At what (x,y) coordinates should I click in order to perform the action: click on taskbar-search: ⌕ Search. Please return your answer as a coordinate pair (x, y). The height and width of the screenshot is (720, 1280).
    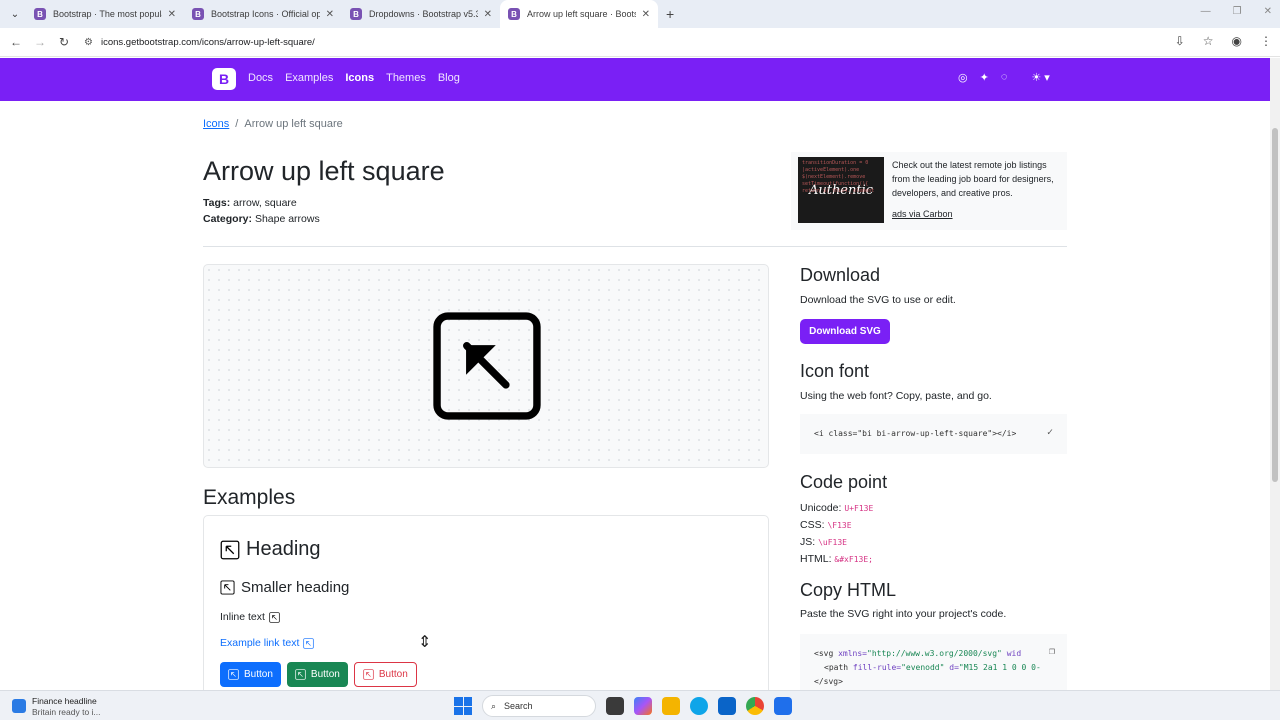
    Looking at the image, I should click on (539, 706).